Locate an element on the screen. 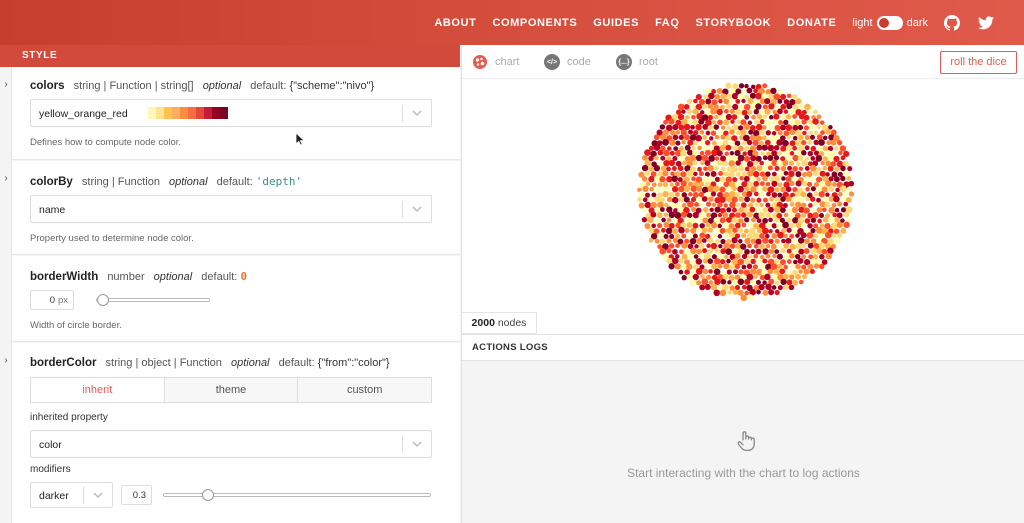 This screenshot has width=1024, height=523. colors-scheme-select: yellow_orange_red is located at coordinates (231, 113).